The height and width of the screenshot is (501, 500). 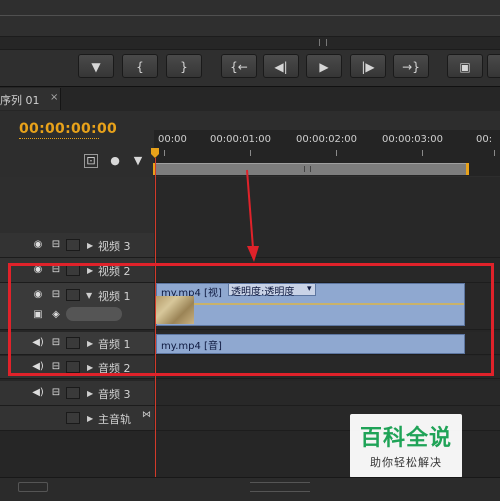 I want to click on horizontal-scrollbar, so click(x=280, y=487).